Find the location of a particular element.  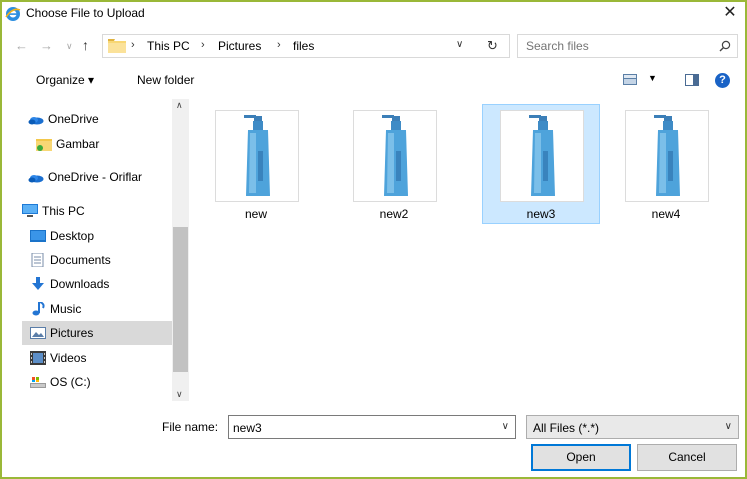

file-name-label: File name: is located at coordinates (190, 427).